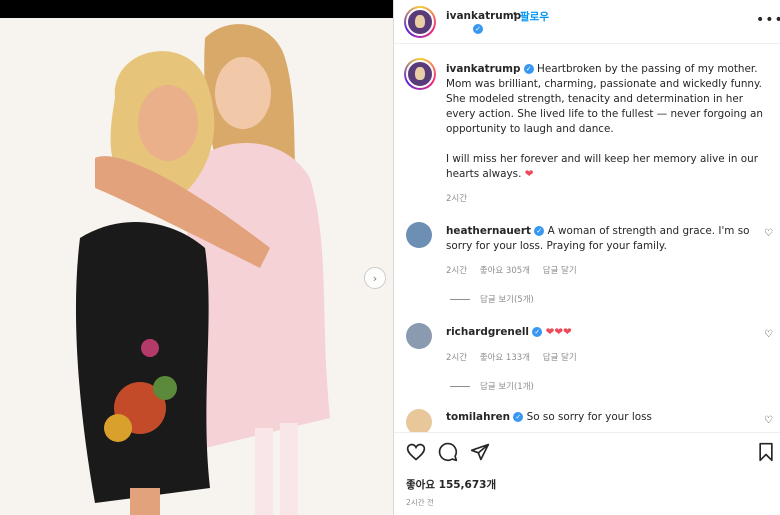  Describe the element at coordinates (420, 22) in the screenshot. I see `avatar` at that location.